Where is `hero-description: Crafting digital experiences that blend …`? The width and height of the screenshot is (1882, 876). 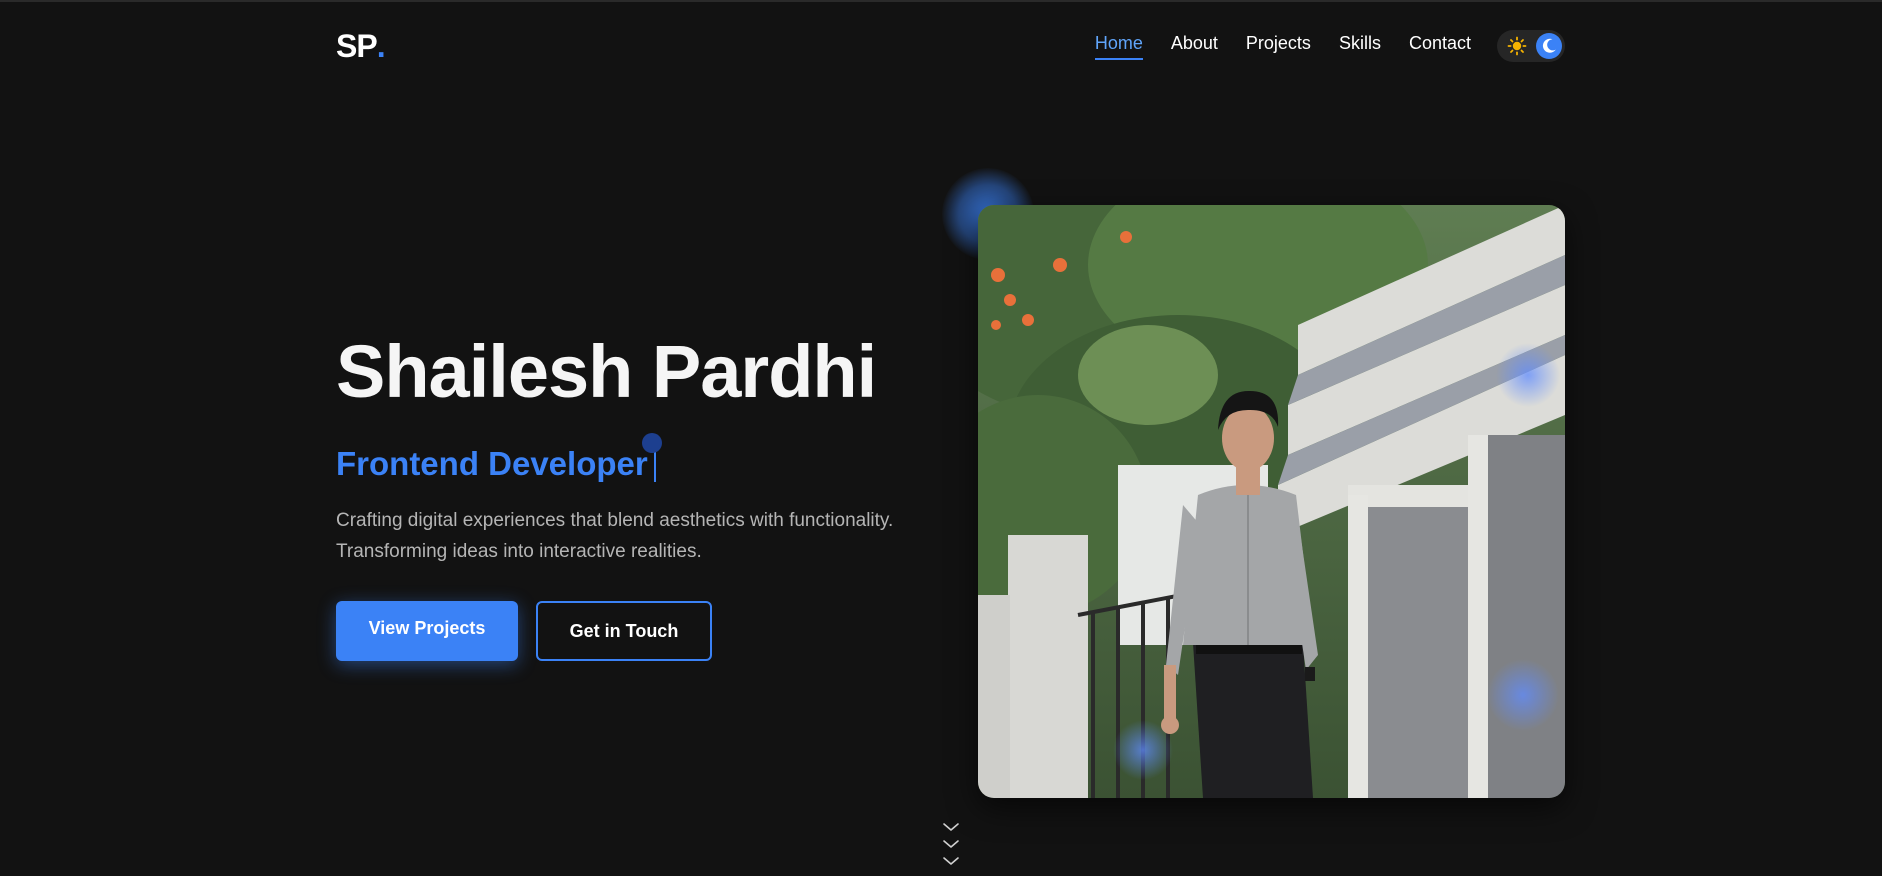 hero-description: Crafting digital experiences that blend … is located at coordinates (615, 536).